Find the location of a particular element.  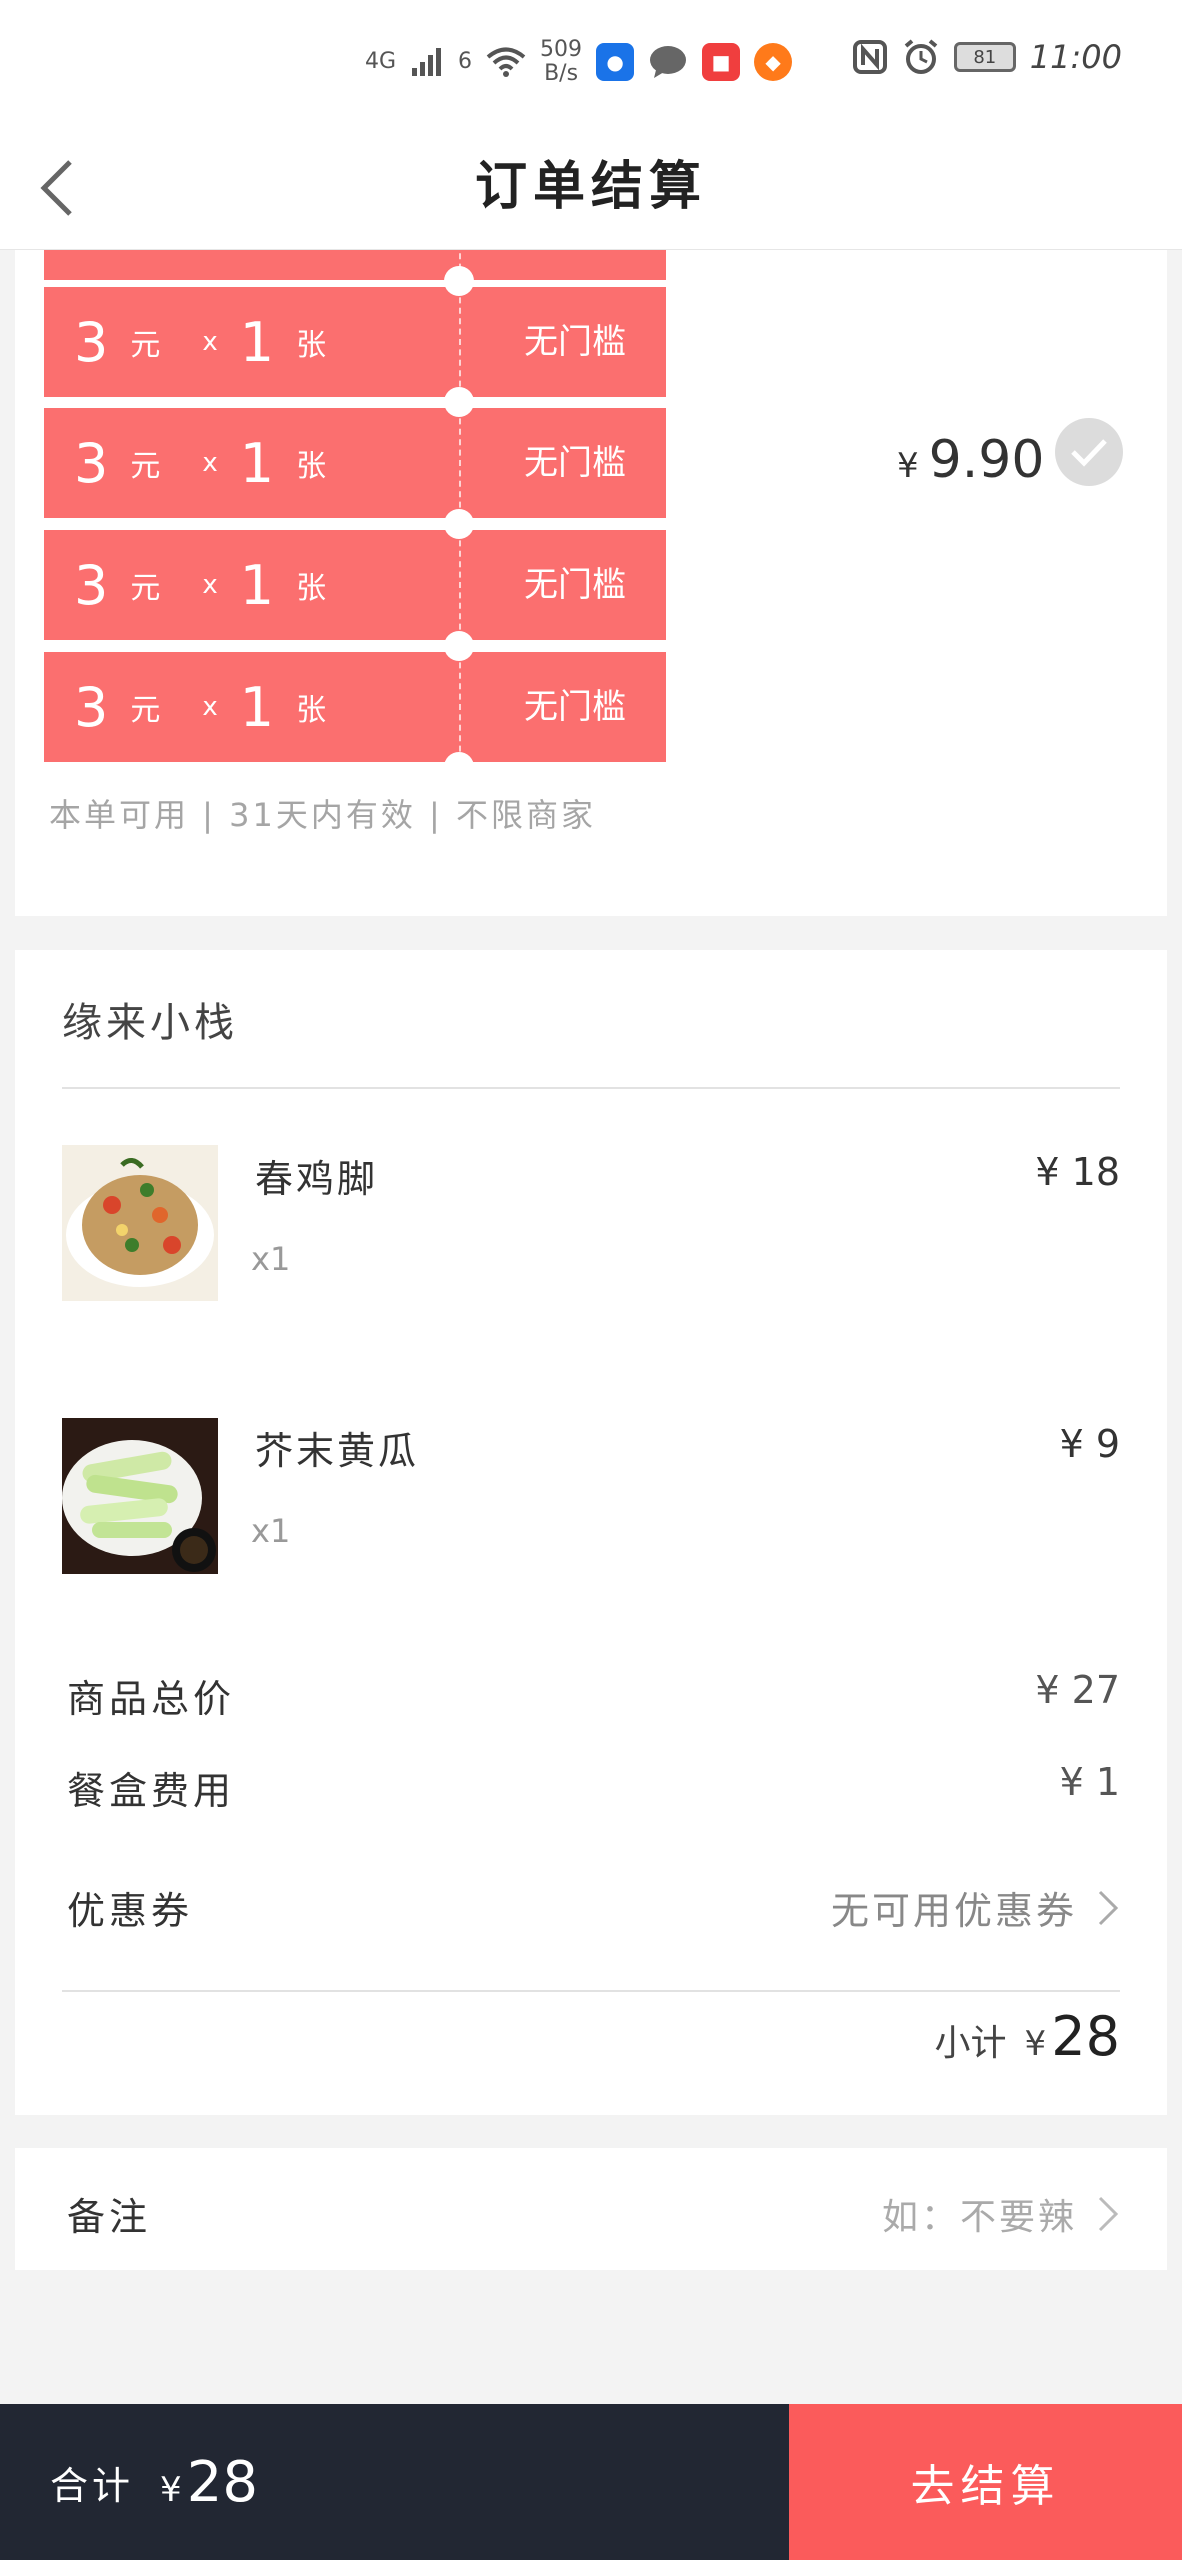

item-image-chicken-feet is located at coordinates (140, 1223).